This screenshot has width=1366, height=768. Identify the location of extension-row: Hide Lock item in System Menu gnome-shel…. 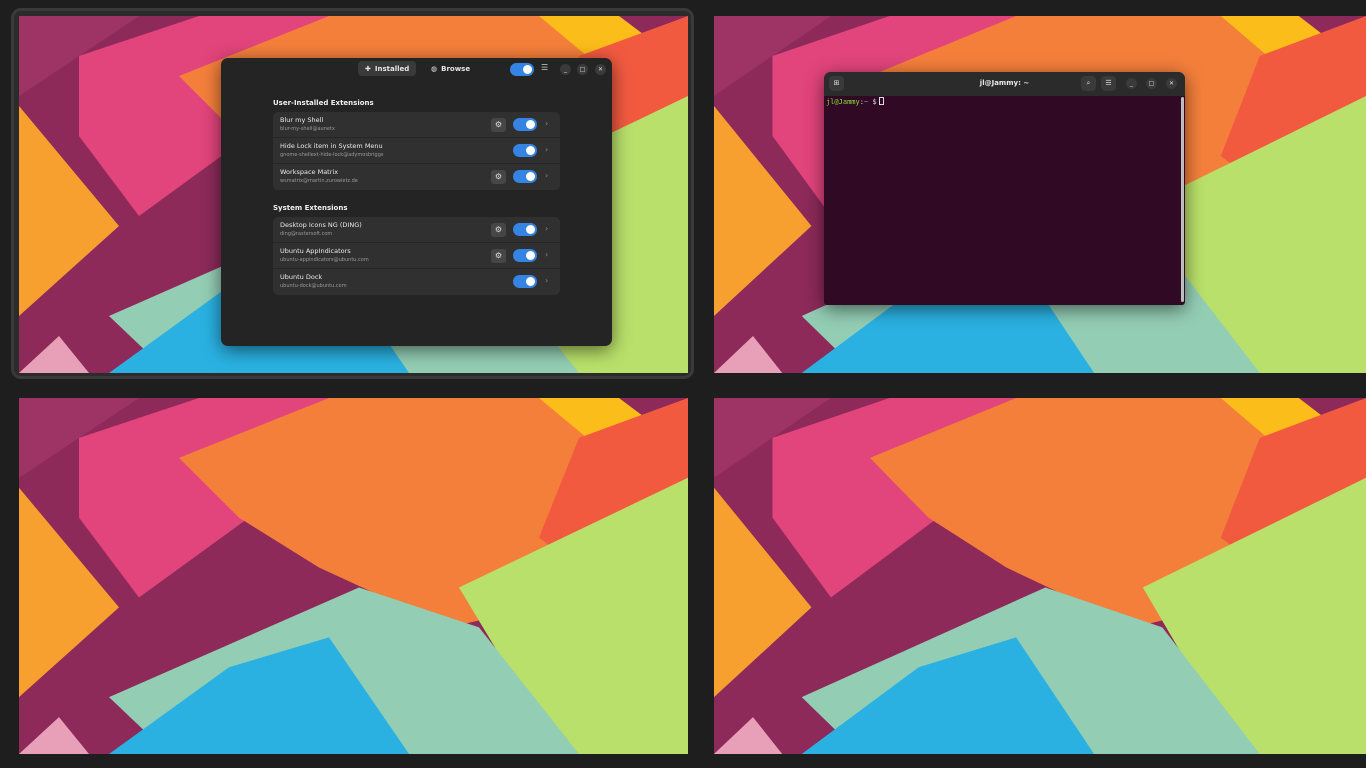
(416, 151).